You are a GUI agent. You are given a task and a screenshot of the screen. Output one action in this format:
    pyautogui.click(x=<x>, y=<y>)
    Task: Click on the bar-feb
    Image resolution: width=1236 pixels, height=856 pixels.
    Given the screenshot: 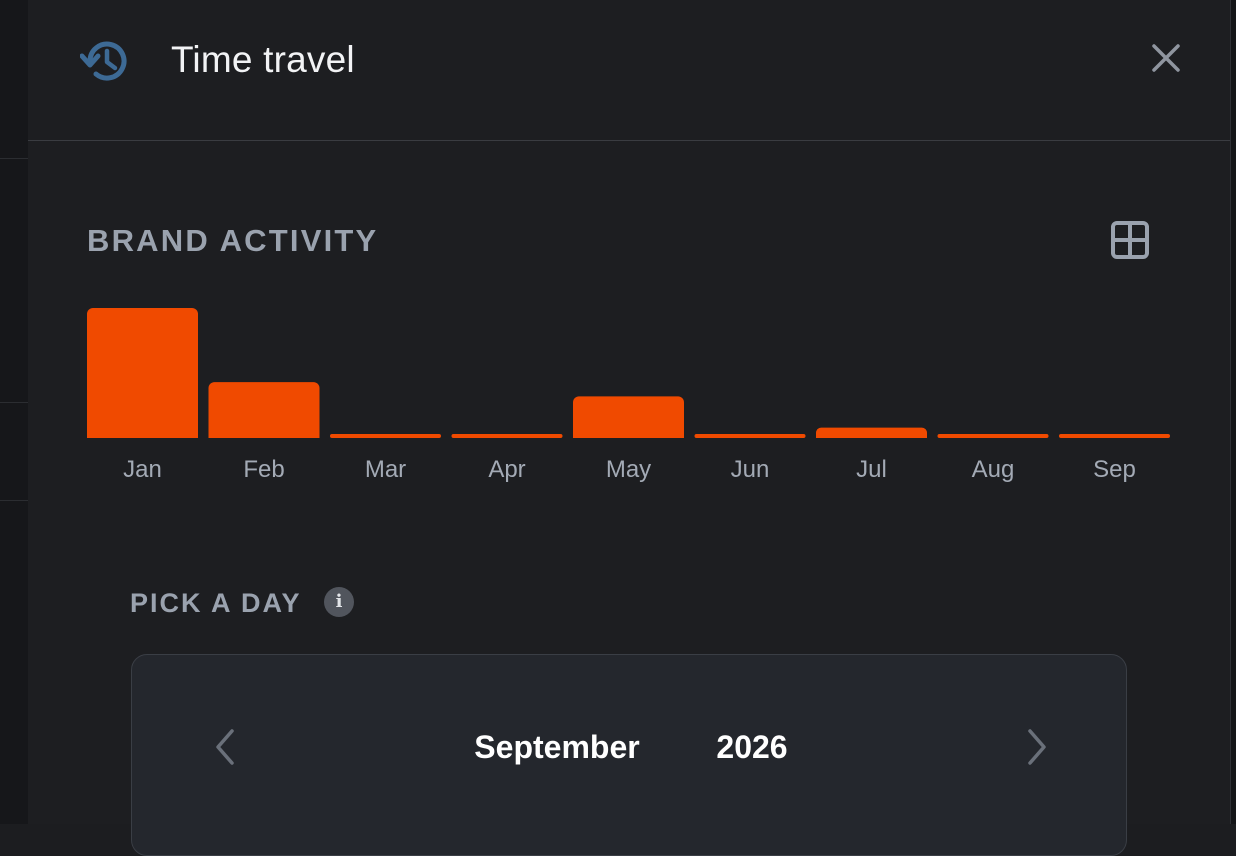 What is the action you would take?
    pyautogui.click(x=264, y=410)
    